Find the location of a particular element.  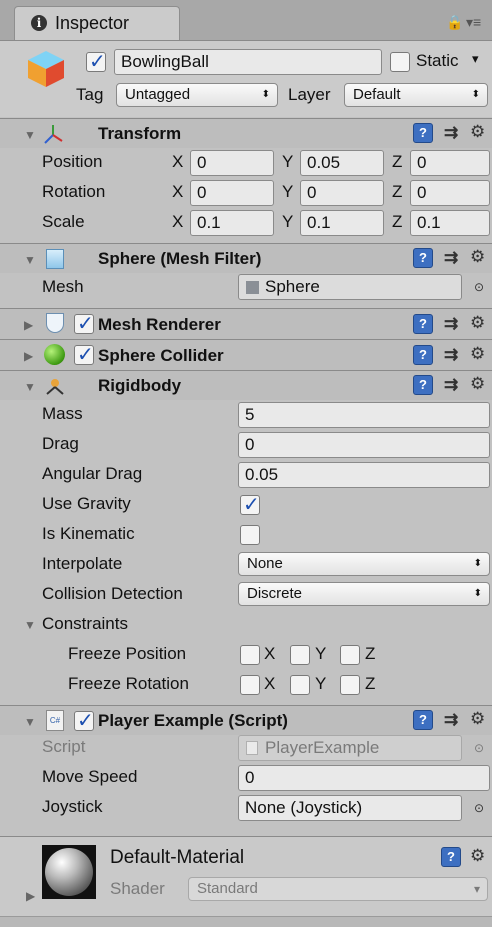

drag-input: 0 is located at coordinates (364, 445).